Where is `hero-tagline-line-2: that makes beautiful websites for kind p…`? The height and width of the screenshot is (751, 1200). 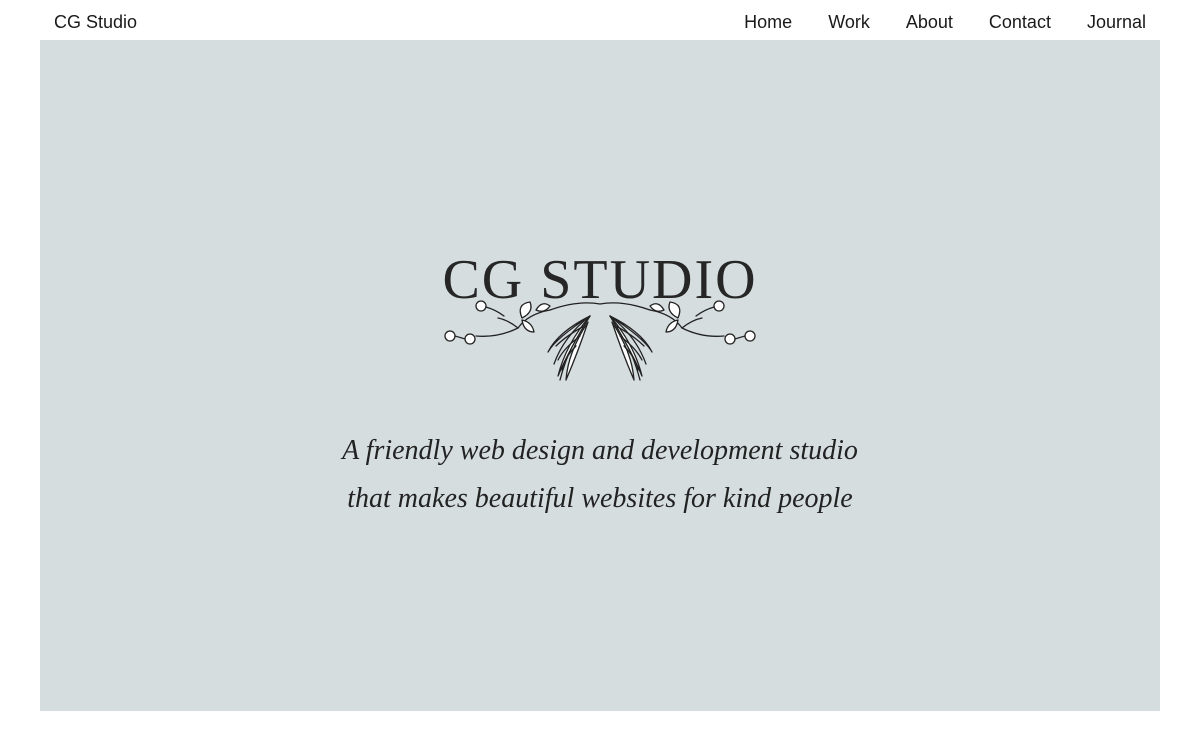 hero-tagline-line-2: that makes beautiful websites for kind p… is located at coordinates (600, 498).